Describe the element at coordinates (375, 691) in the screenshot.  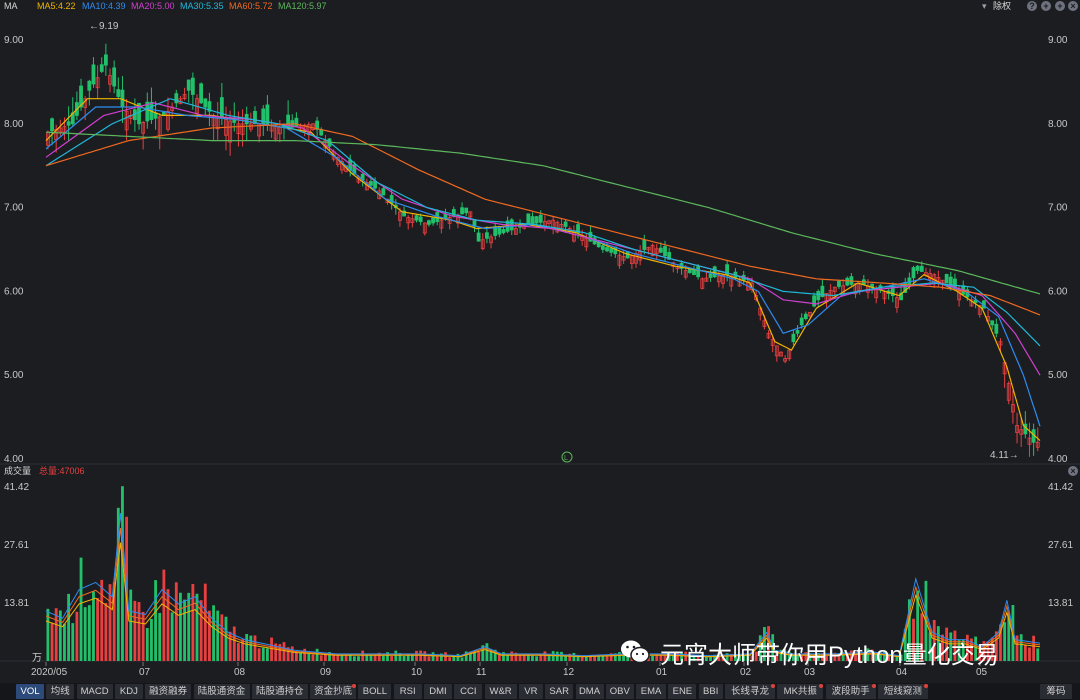
I see `tab-boll: BOLL` at that location.